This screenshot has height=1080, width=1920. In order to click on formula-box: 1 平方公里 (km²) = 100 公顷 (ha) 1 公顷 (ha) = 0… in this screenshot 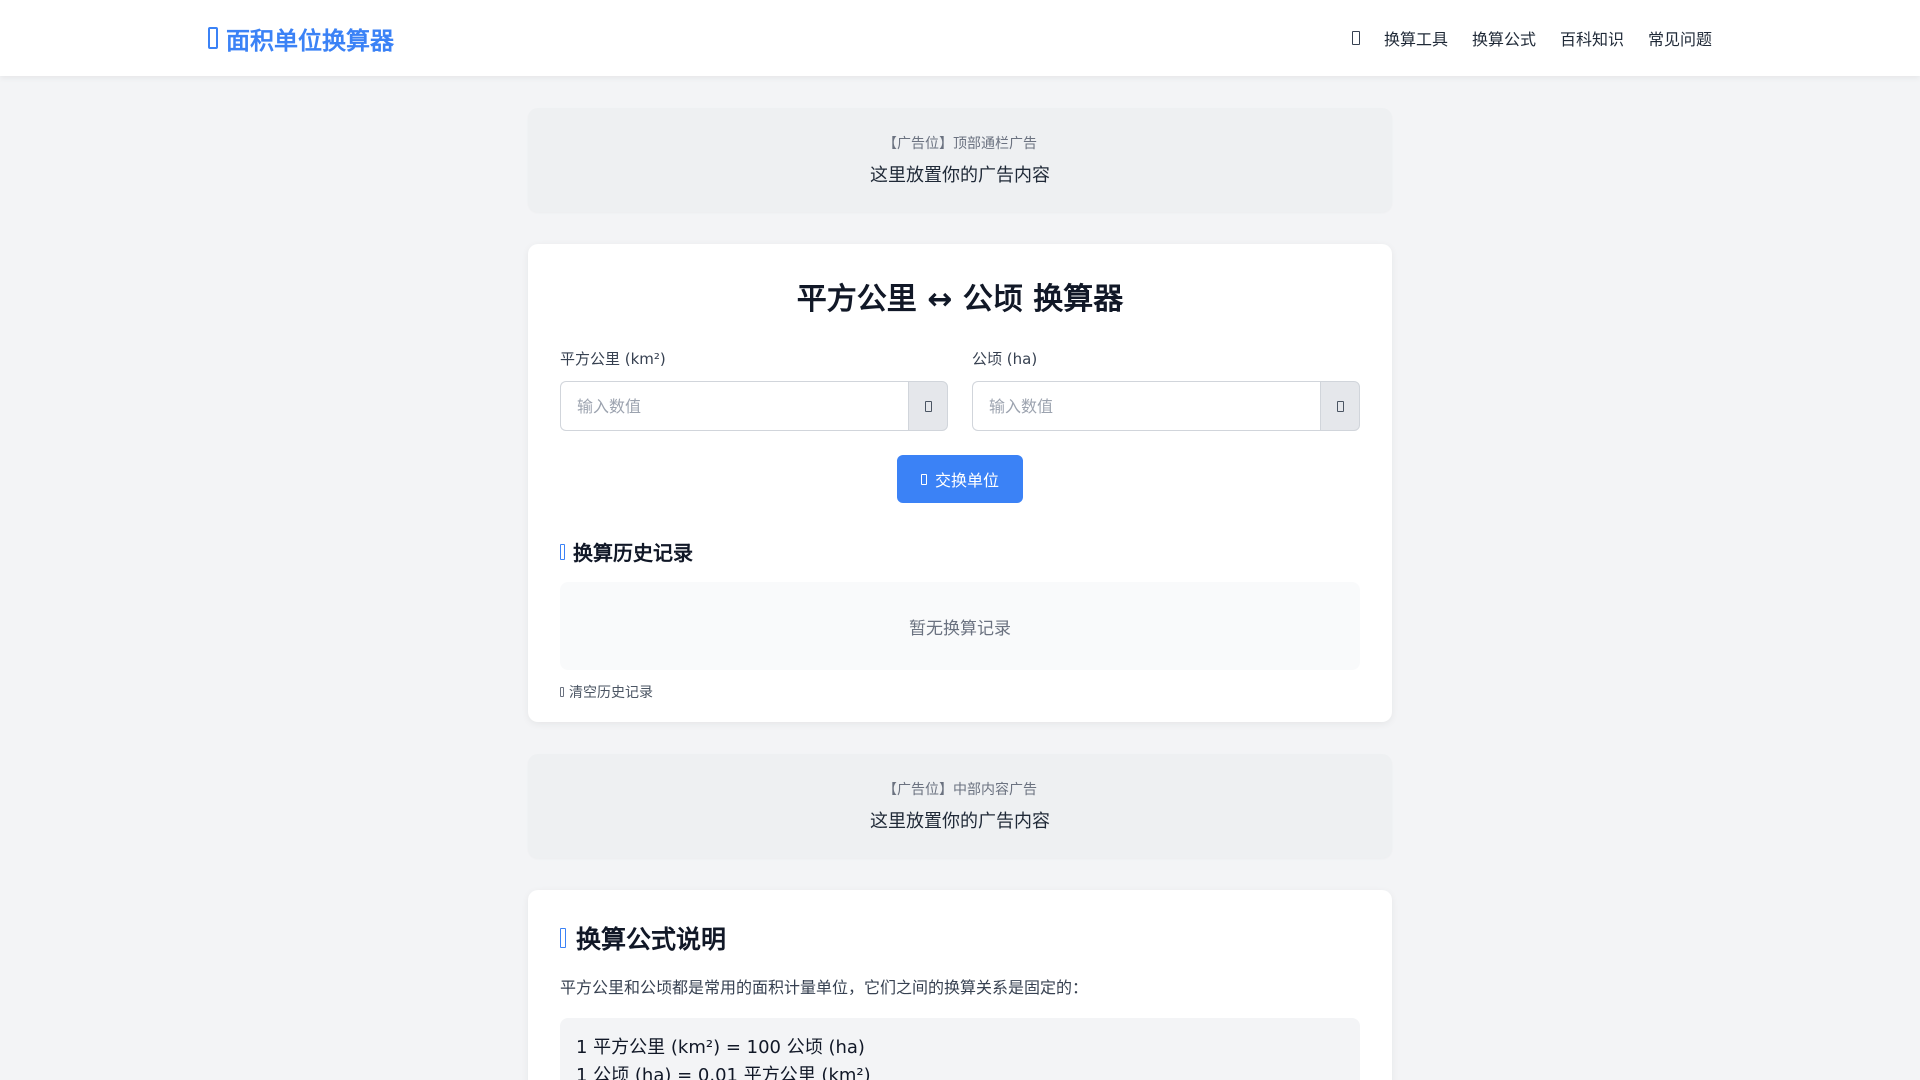, I will do `click(960, 1049)`.